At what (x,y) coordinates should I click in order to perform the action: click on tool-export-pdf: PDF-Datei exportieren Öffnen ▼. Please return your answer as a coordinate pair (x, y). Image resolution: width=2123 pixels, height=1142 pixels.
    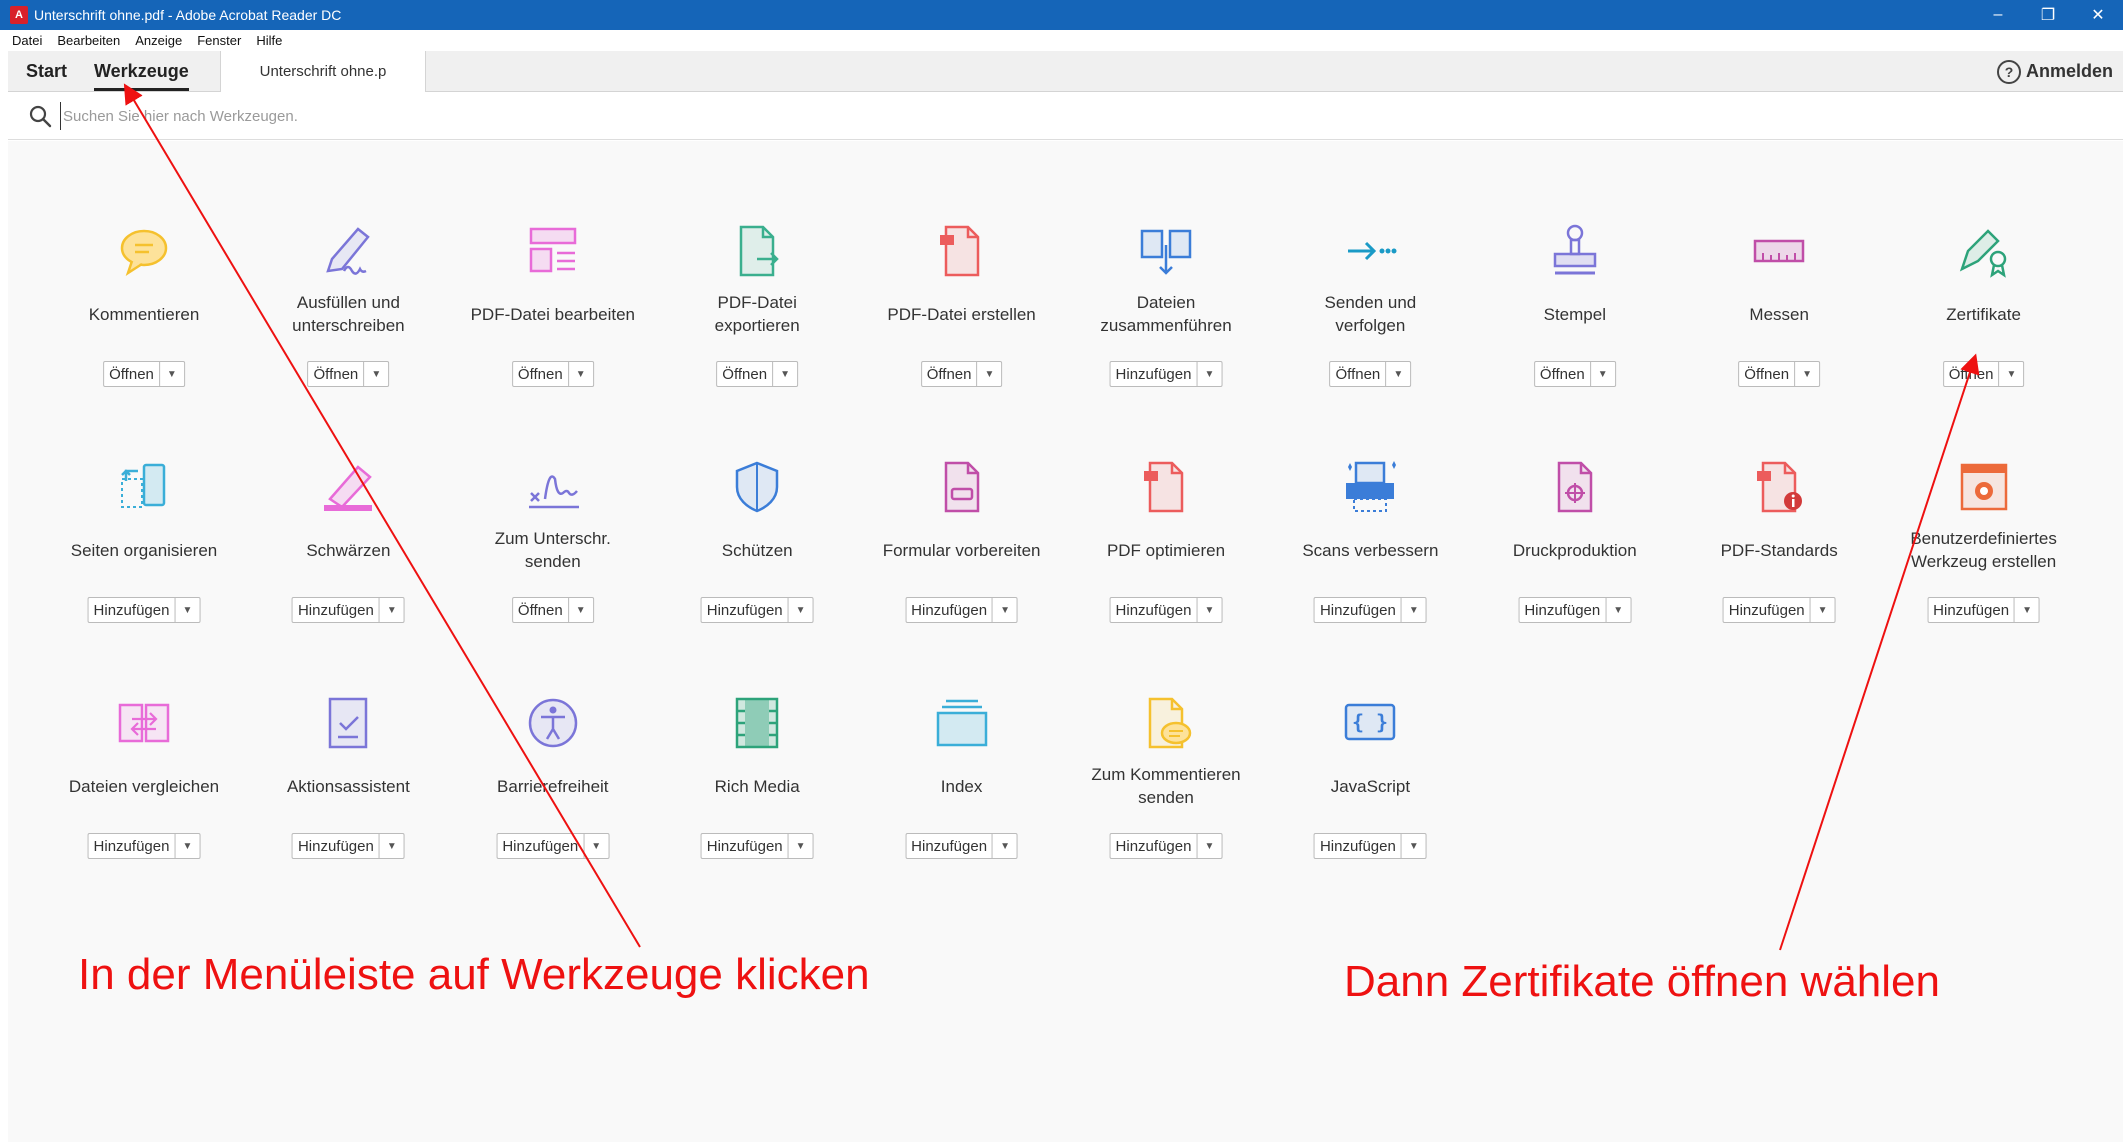
    Looking at the image, I should click on (757, 321).